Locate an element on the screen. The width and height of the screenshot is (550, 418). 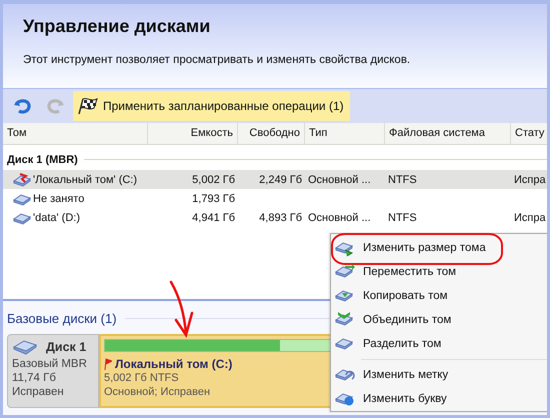
volume-name: 'Локальный том' (C:) is located at coordinates (85, 180).